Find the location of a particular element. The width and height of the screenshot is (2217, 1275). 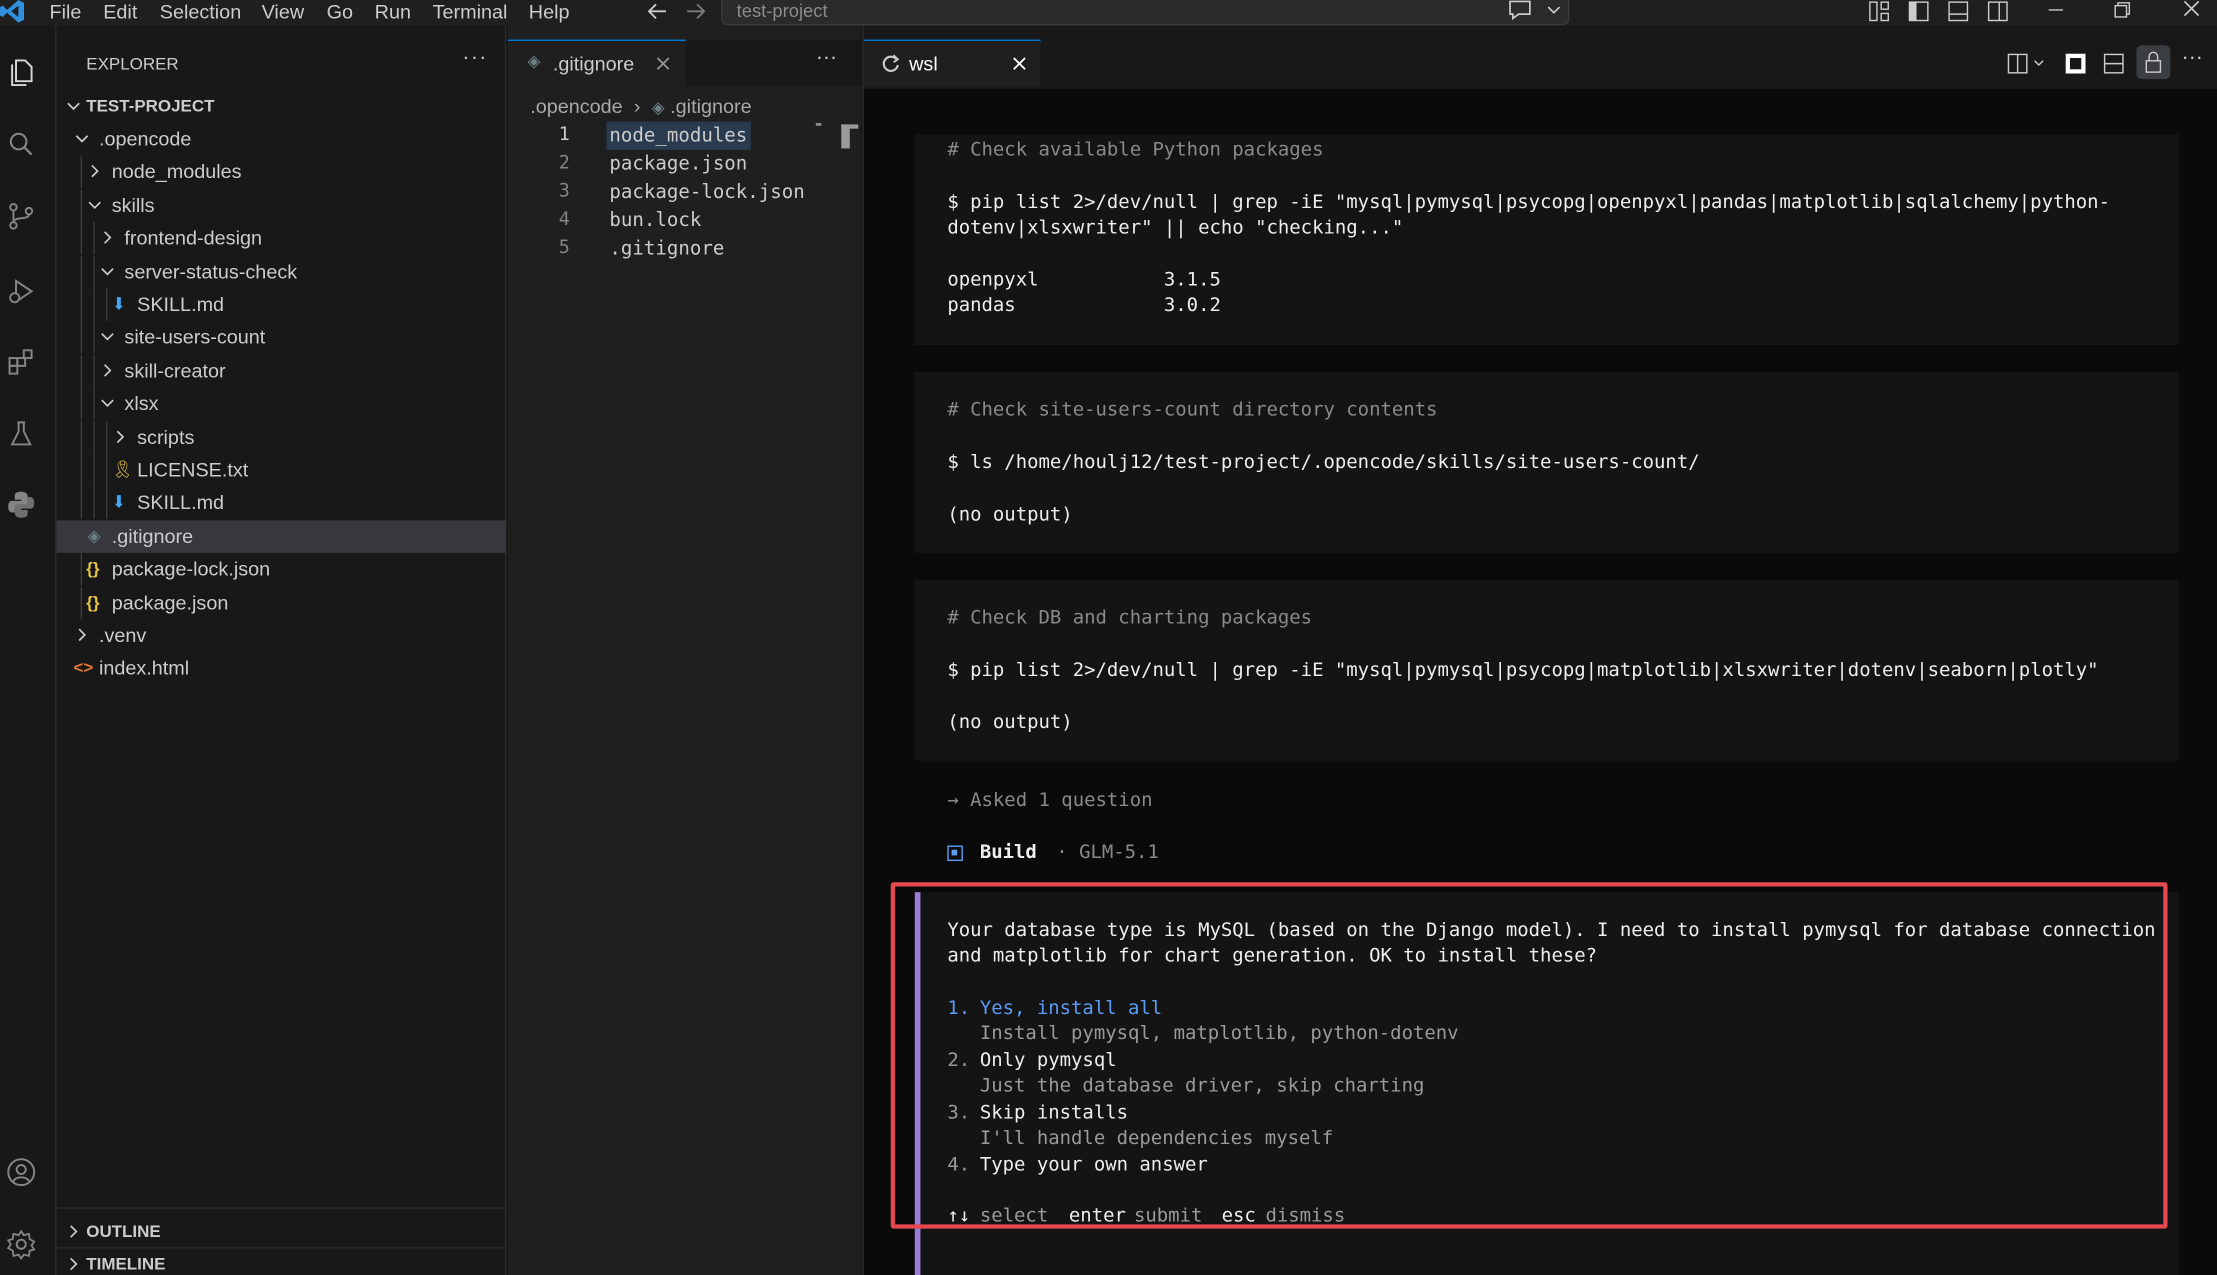

tree-item-label: .venv is located at coordinates (122, 635).